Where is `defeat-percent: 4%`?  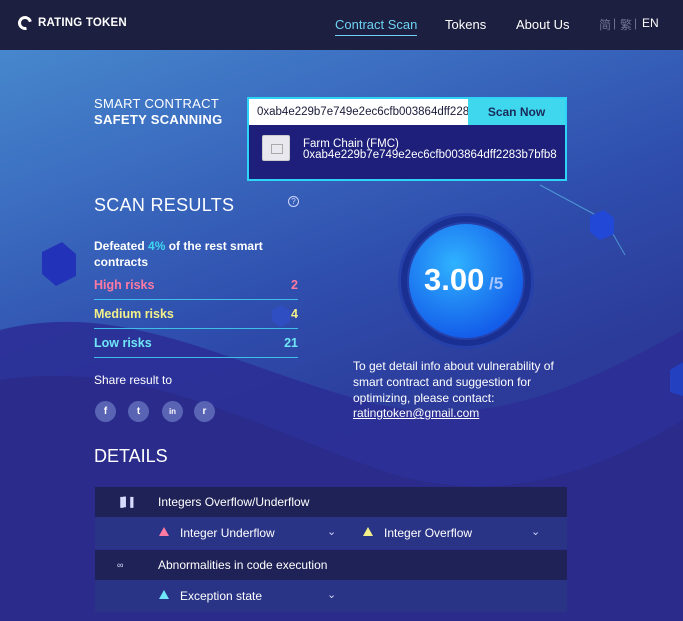
defeat-percent: 4% is located at coordinates (157, 246).